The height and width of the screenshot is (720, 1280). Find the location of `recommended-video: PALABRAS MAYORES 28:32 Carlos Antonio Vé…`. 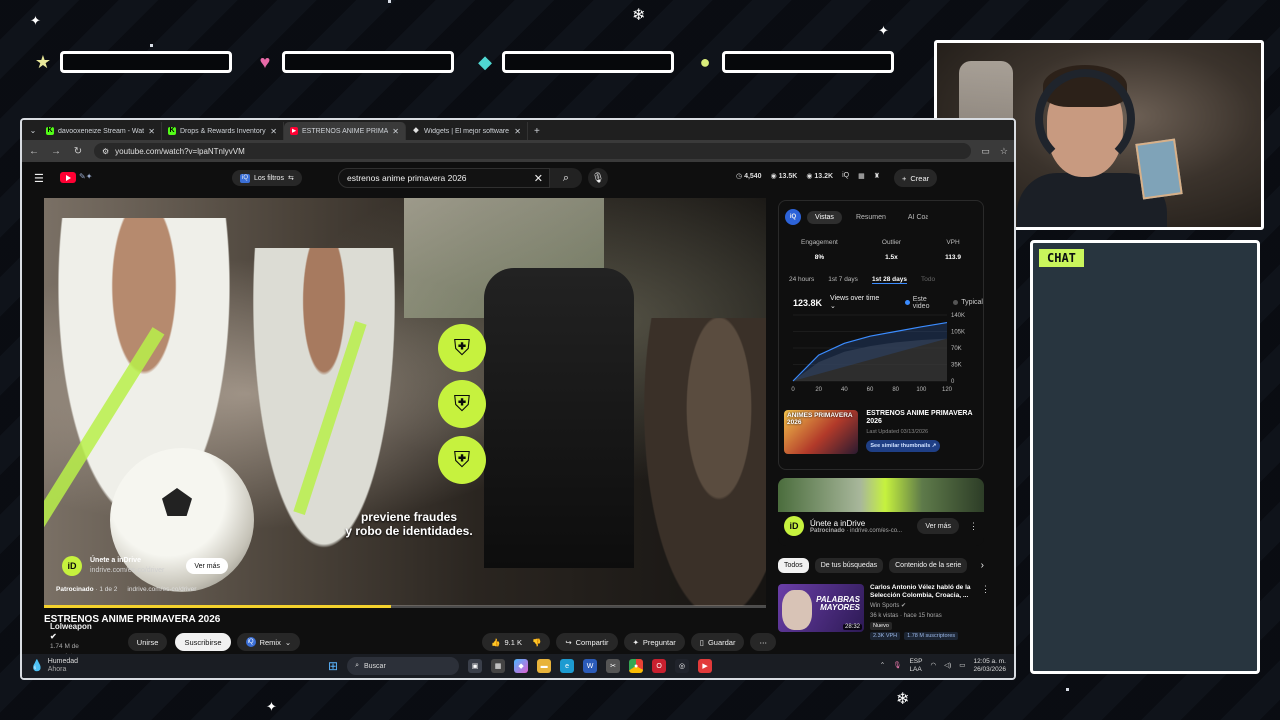

recommended-video: PALABRAS MAYORES 28:32 Carlos Antonio Vé… is located at coordinates (884, 615).